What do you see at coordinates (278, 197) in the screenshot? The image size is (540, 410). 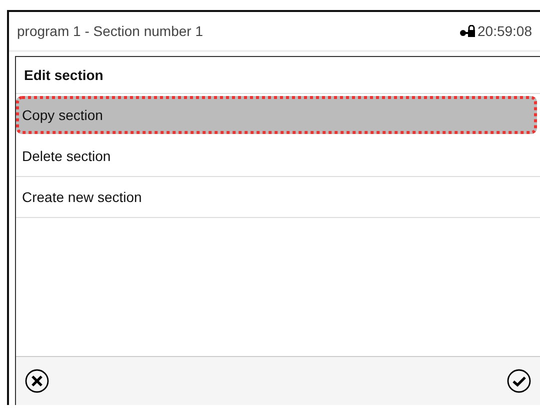 I see `menu-item: Create new section` at bounding box center [278, 197].